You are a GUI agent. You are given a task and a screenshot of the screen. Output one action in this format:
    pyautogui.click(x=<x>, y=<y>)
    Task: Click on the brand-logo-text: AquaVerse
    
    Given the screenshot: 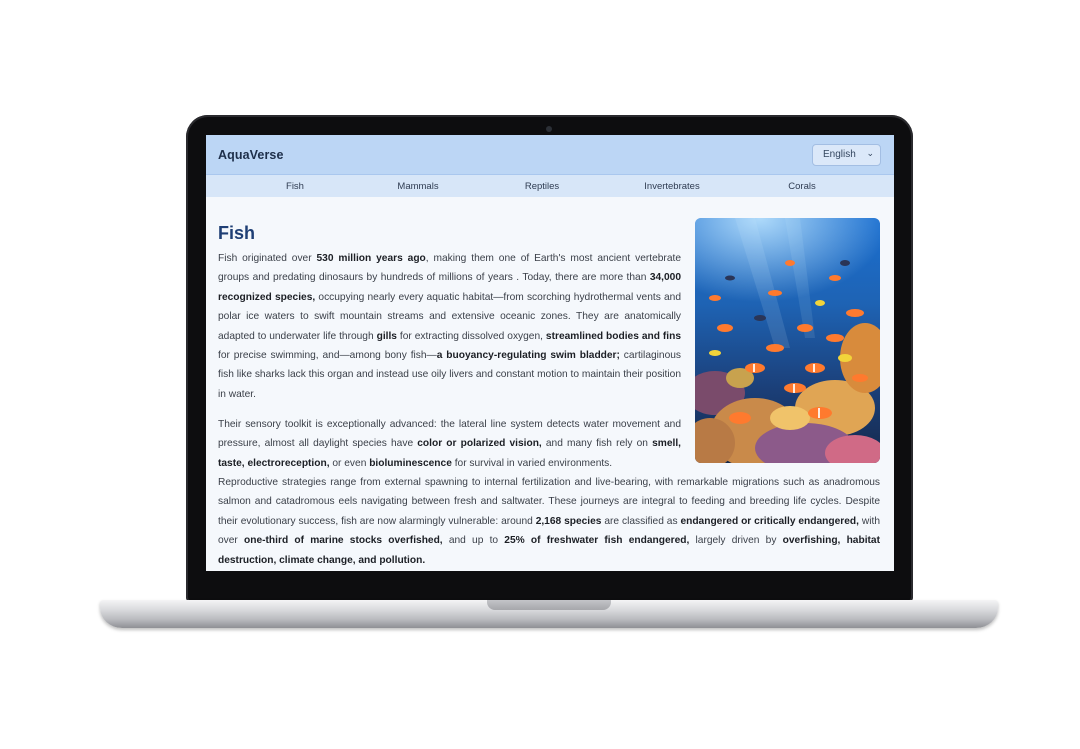 What is the action you would take?
    pyautogui.click(x=251, y=155)
    